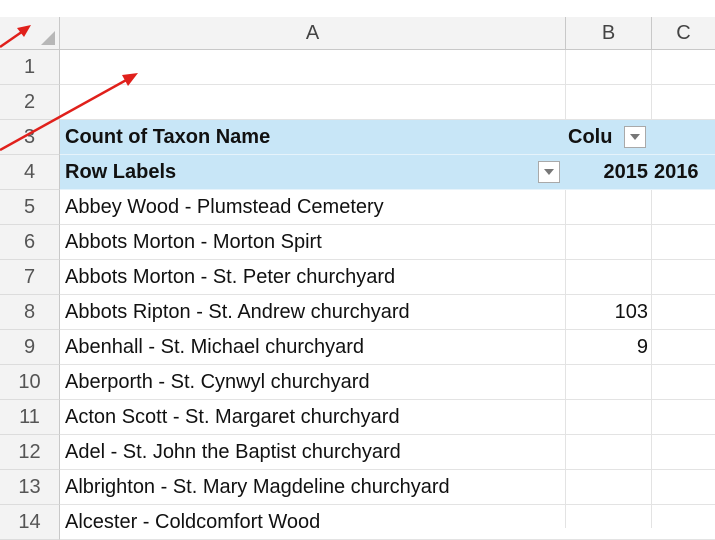 Image resolution: width=715 pixels, height=540 pixels. I want to click on row-header: 7, so click(30, 277).